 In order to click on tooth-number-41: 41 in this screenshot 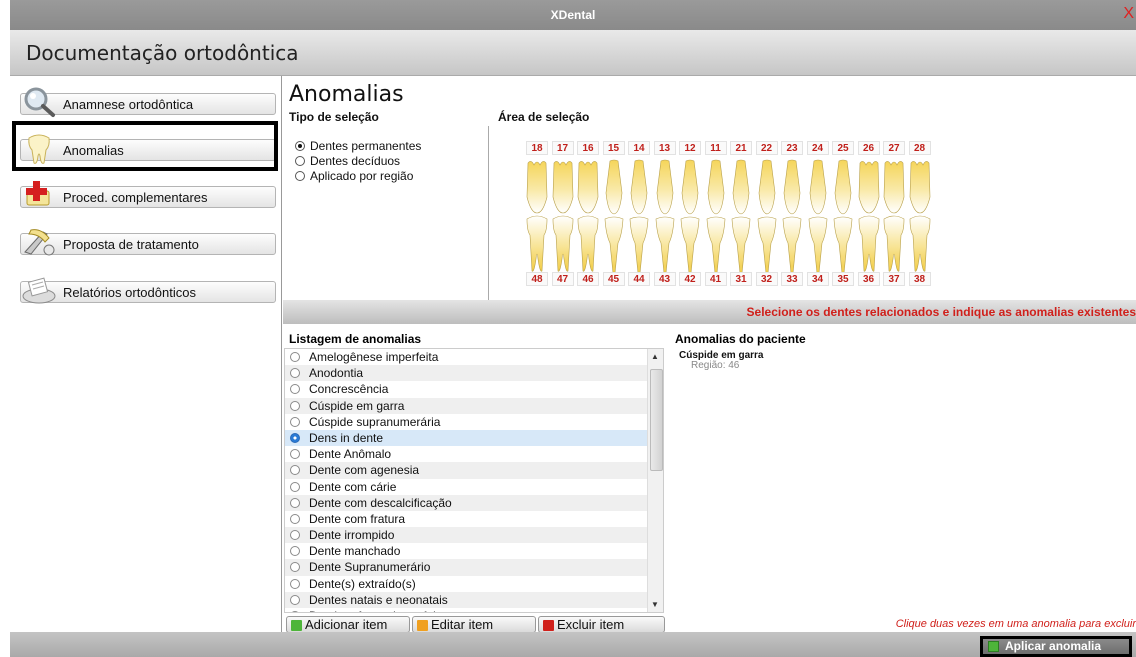, I will do `click(715, 279)`.